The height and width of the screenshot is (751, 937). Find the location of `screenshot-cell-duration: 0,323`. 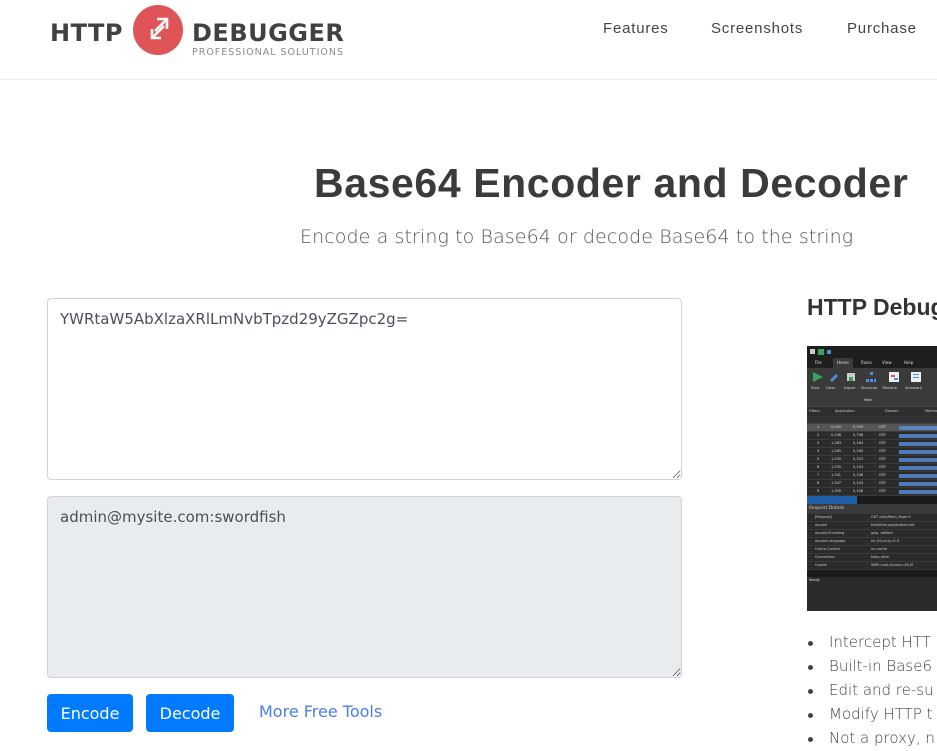

screenshot-cell-duration: 0,323 is located at coordinates (858, 459).